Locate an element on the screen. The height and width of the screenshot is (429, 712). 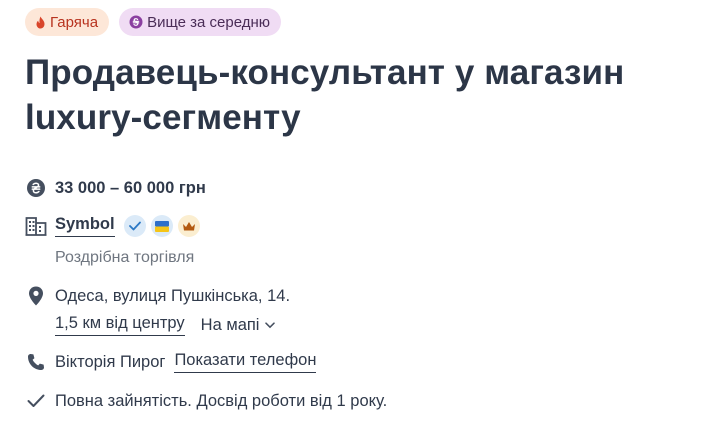
map-dropdown-button: На мапі is located at coordinates (238, 325).